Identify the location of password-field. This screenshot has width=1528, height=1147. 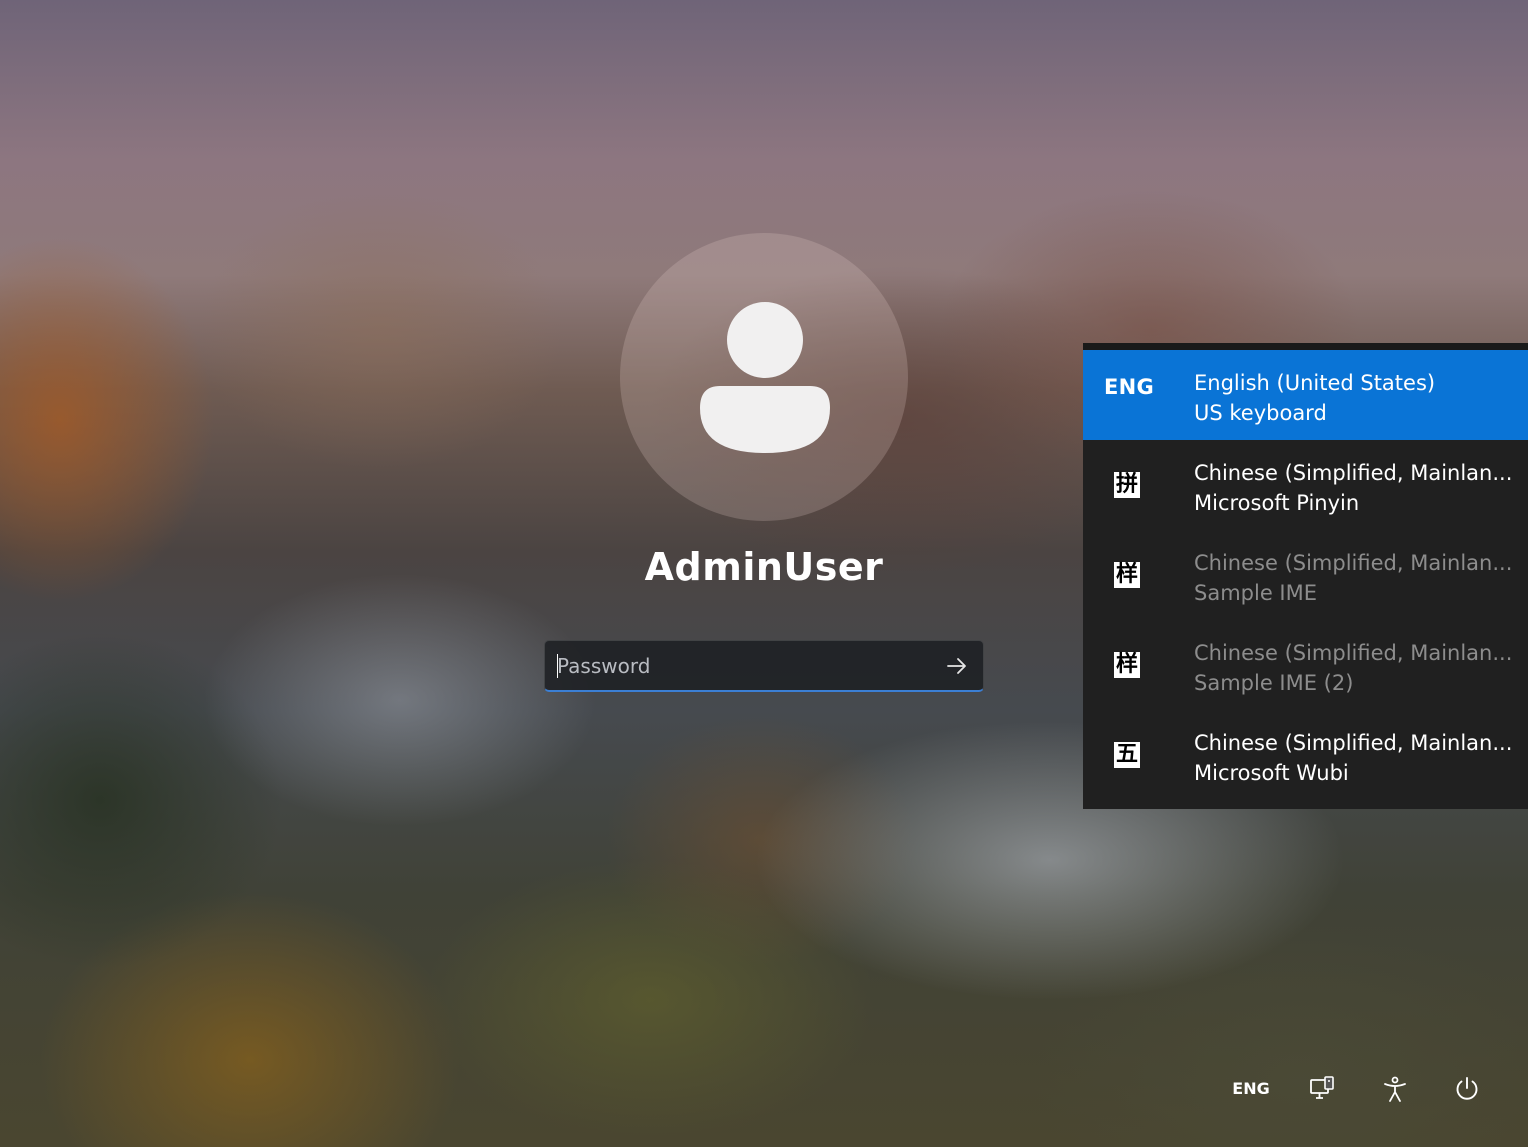
(764, 666).